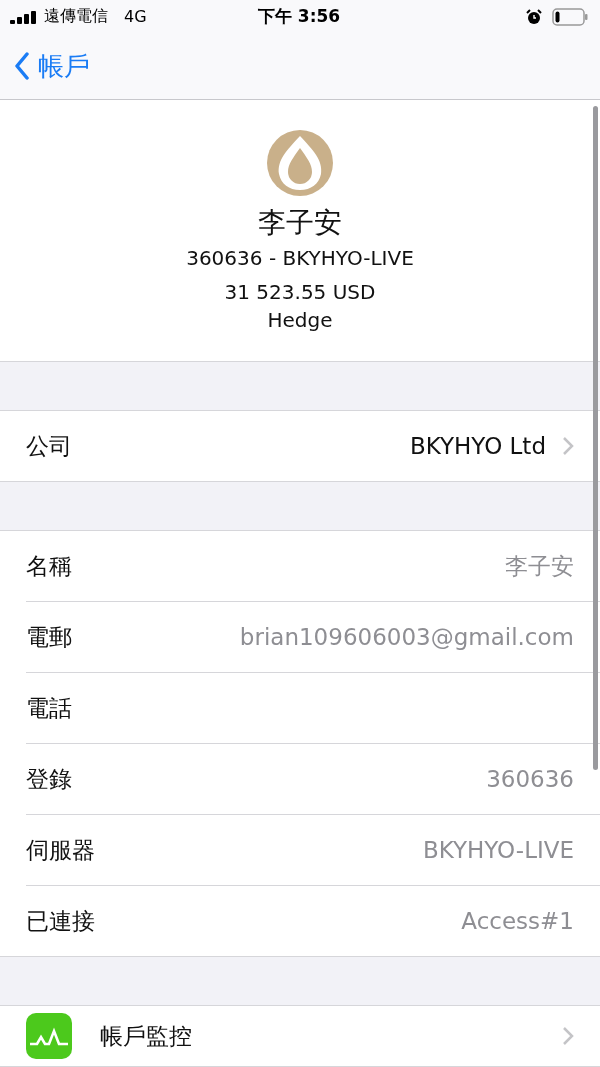  I want to click on back-chevron-icon, so click(22, 66).